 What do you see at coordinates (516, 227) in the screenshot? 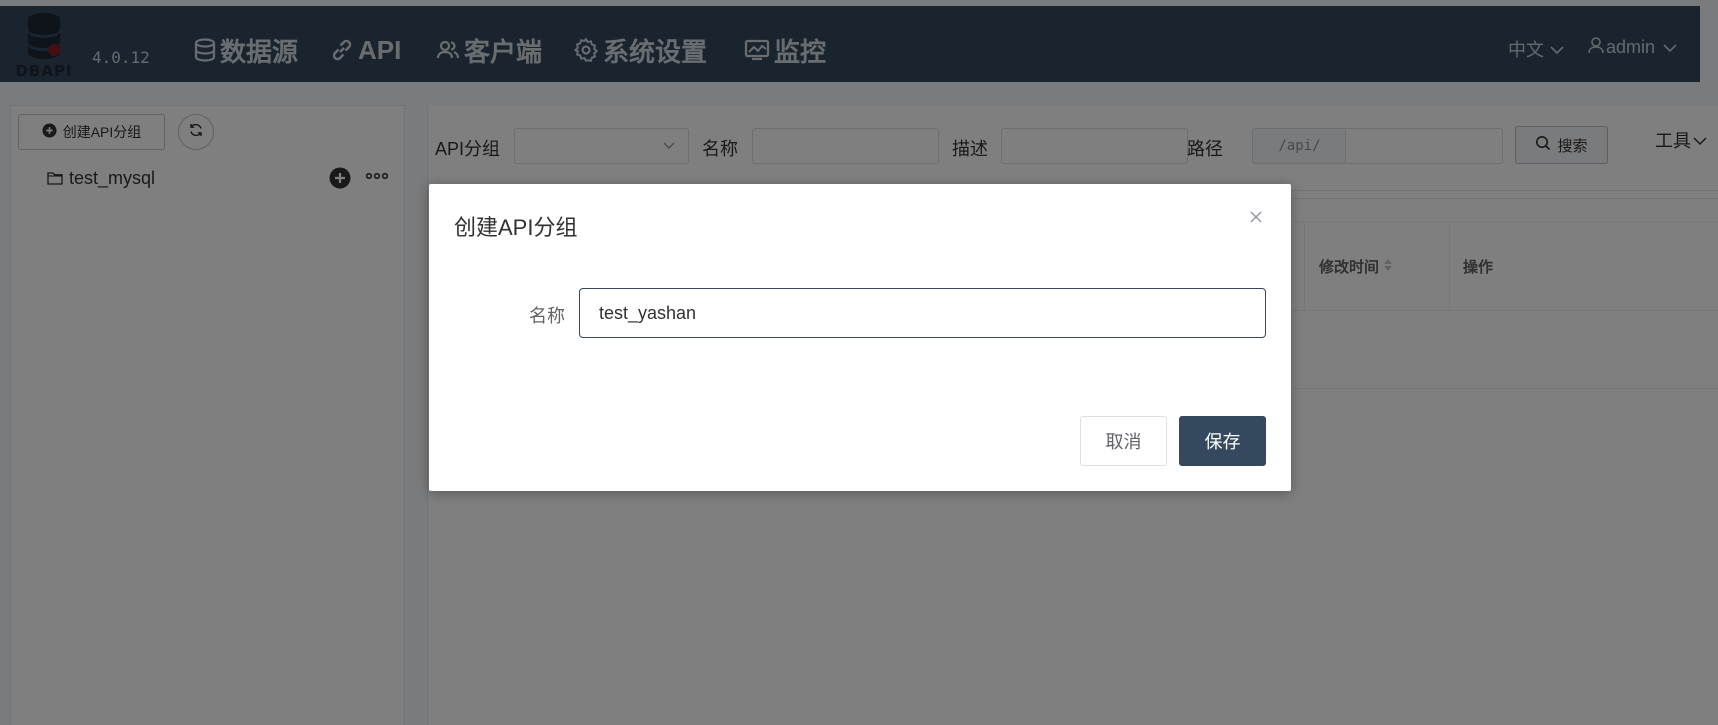
I see `dialog-title: 创建API分组` at bounding box center [516, 227].